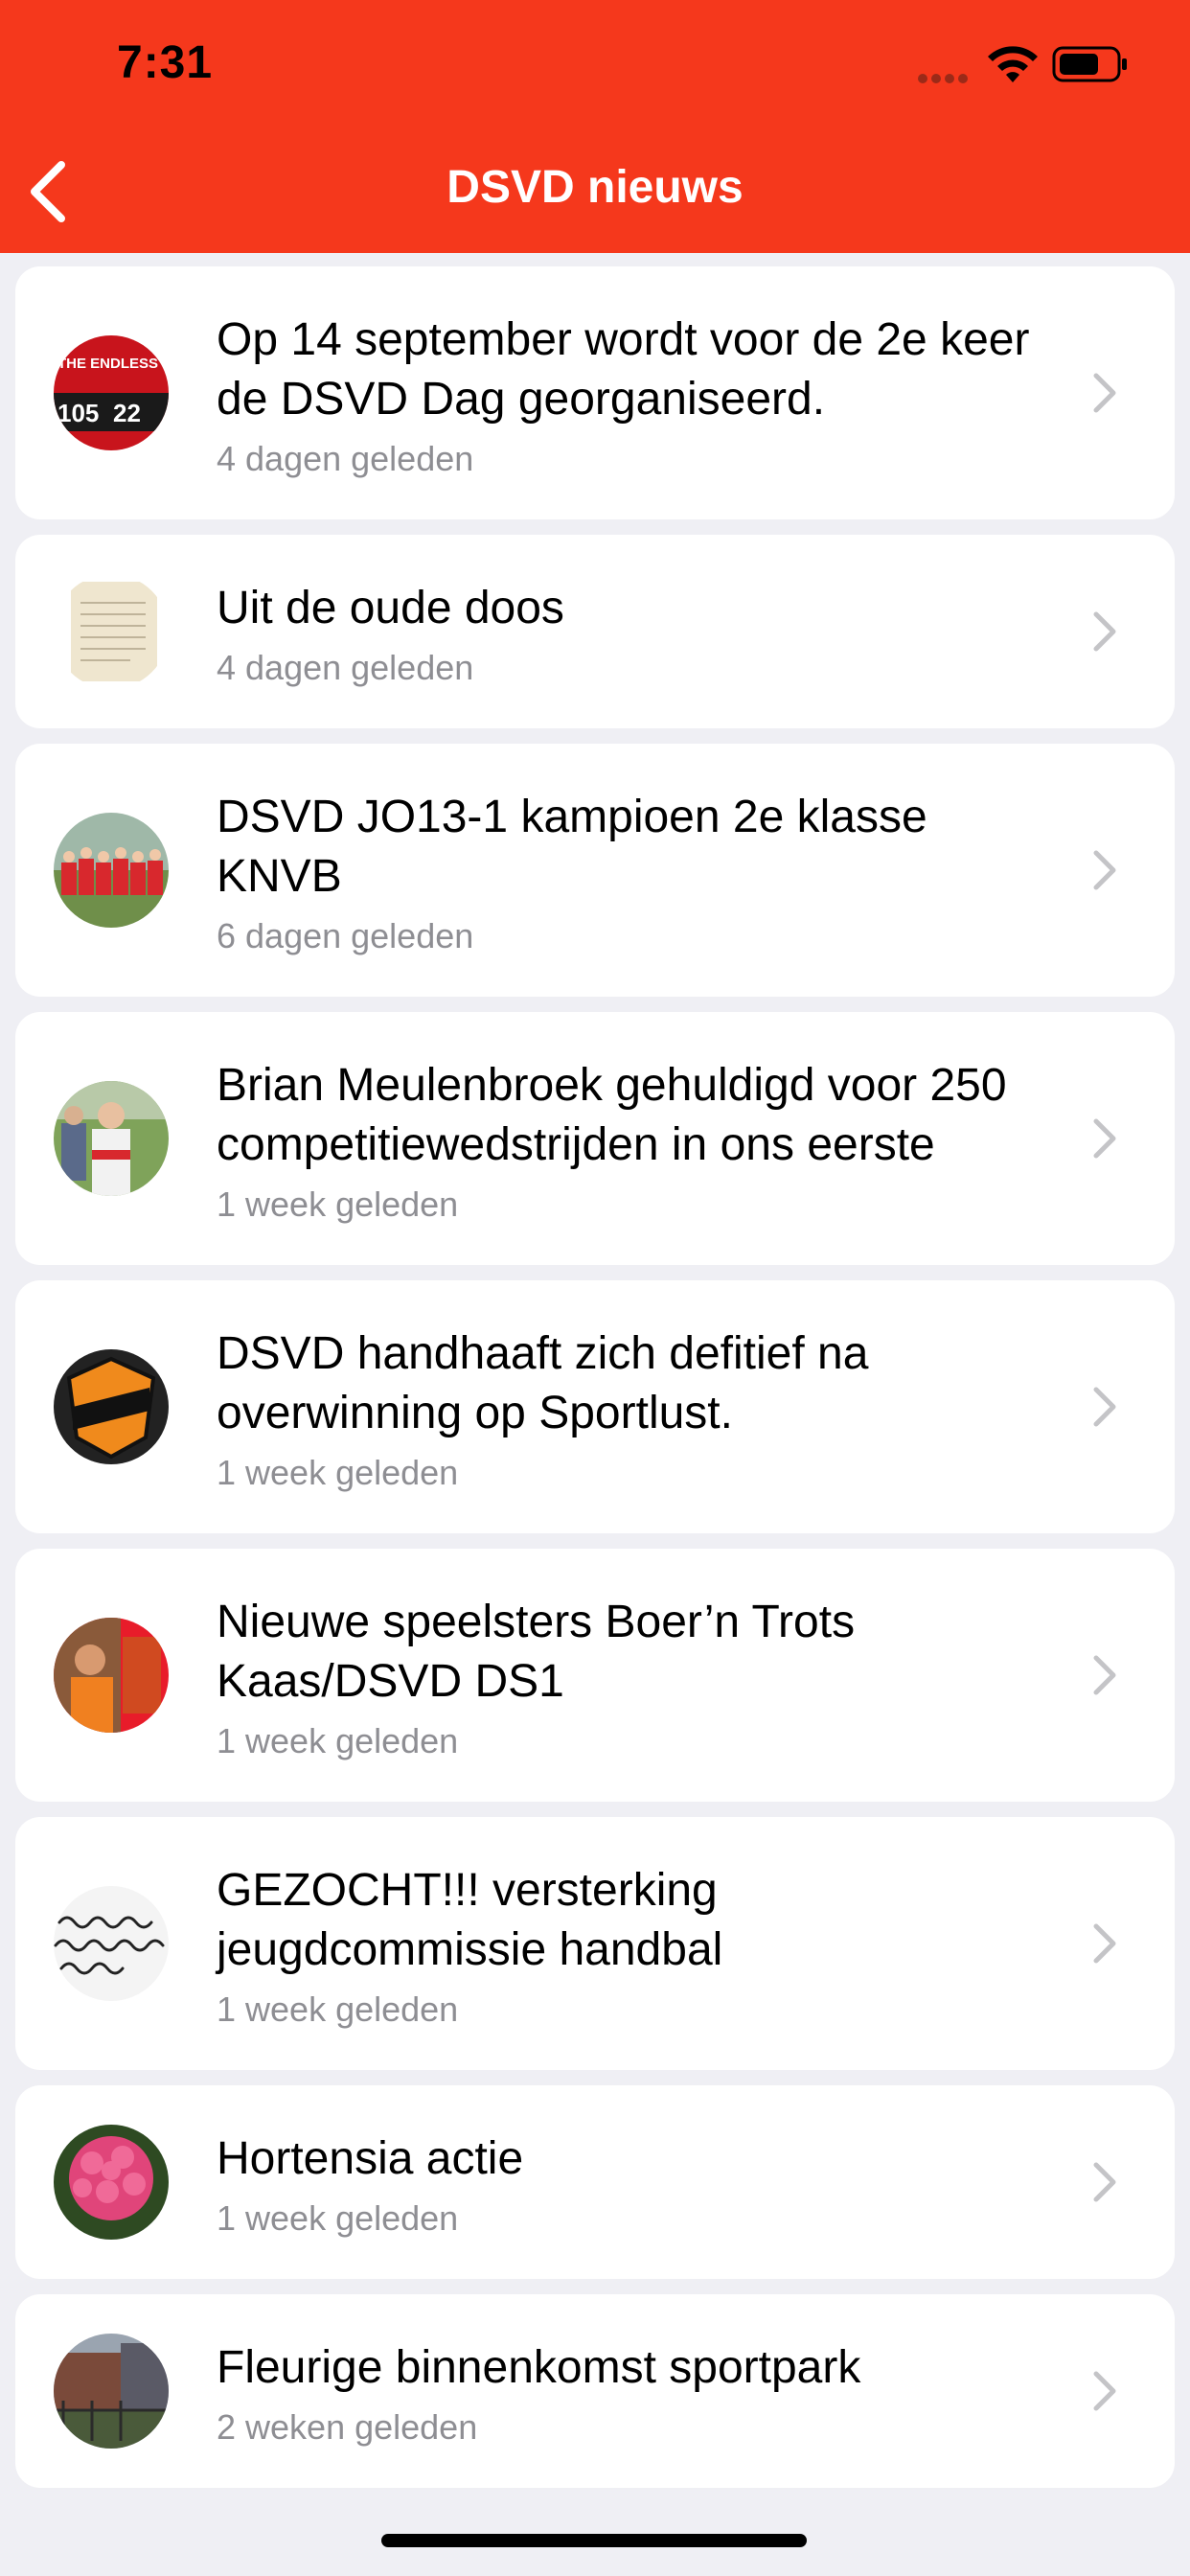 This screenshot has height=2576, width=1190. I want to click on scoreboard-score-a: 105, so click(78, 413).